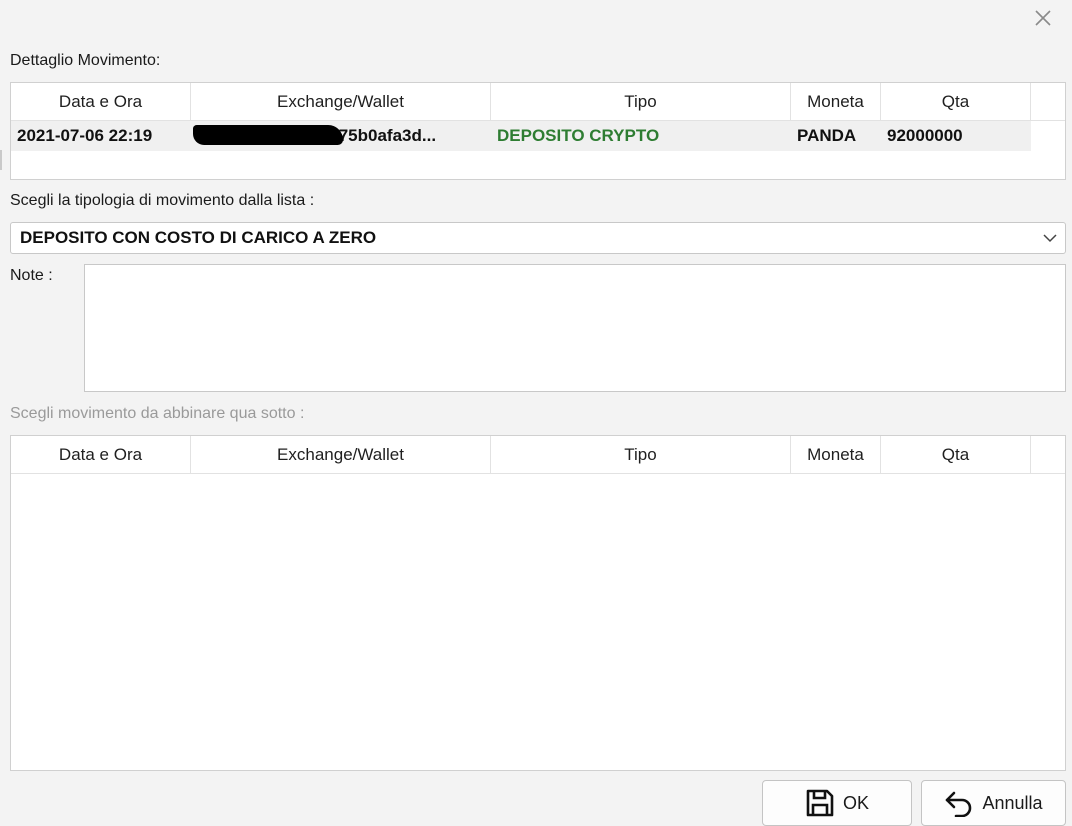  What do you see at coordinates (575, 328) in the screenshot?
I see `note-field` at bounding box center [575, 328].